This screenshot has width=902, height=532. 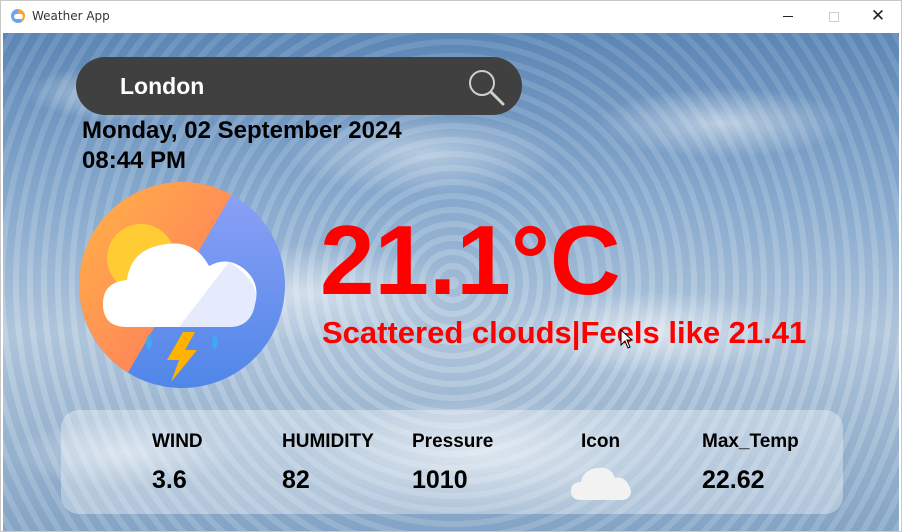 I want to click on mouse-cursor-icon, so click(x=627, y=339).